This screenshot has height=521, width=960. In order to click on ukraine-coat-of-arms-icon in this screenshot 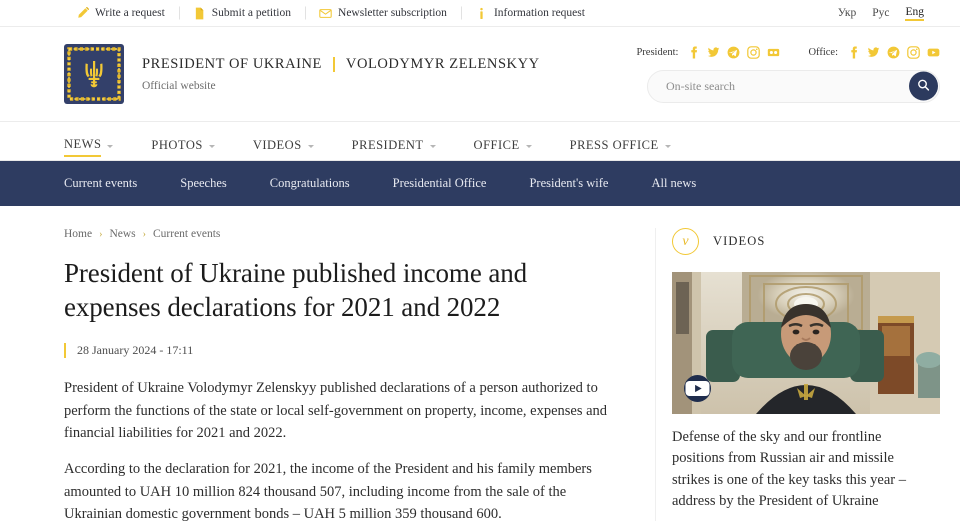, I will do `click(94, 74)`.